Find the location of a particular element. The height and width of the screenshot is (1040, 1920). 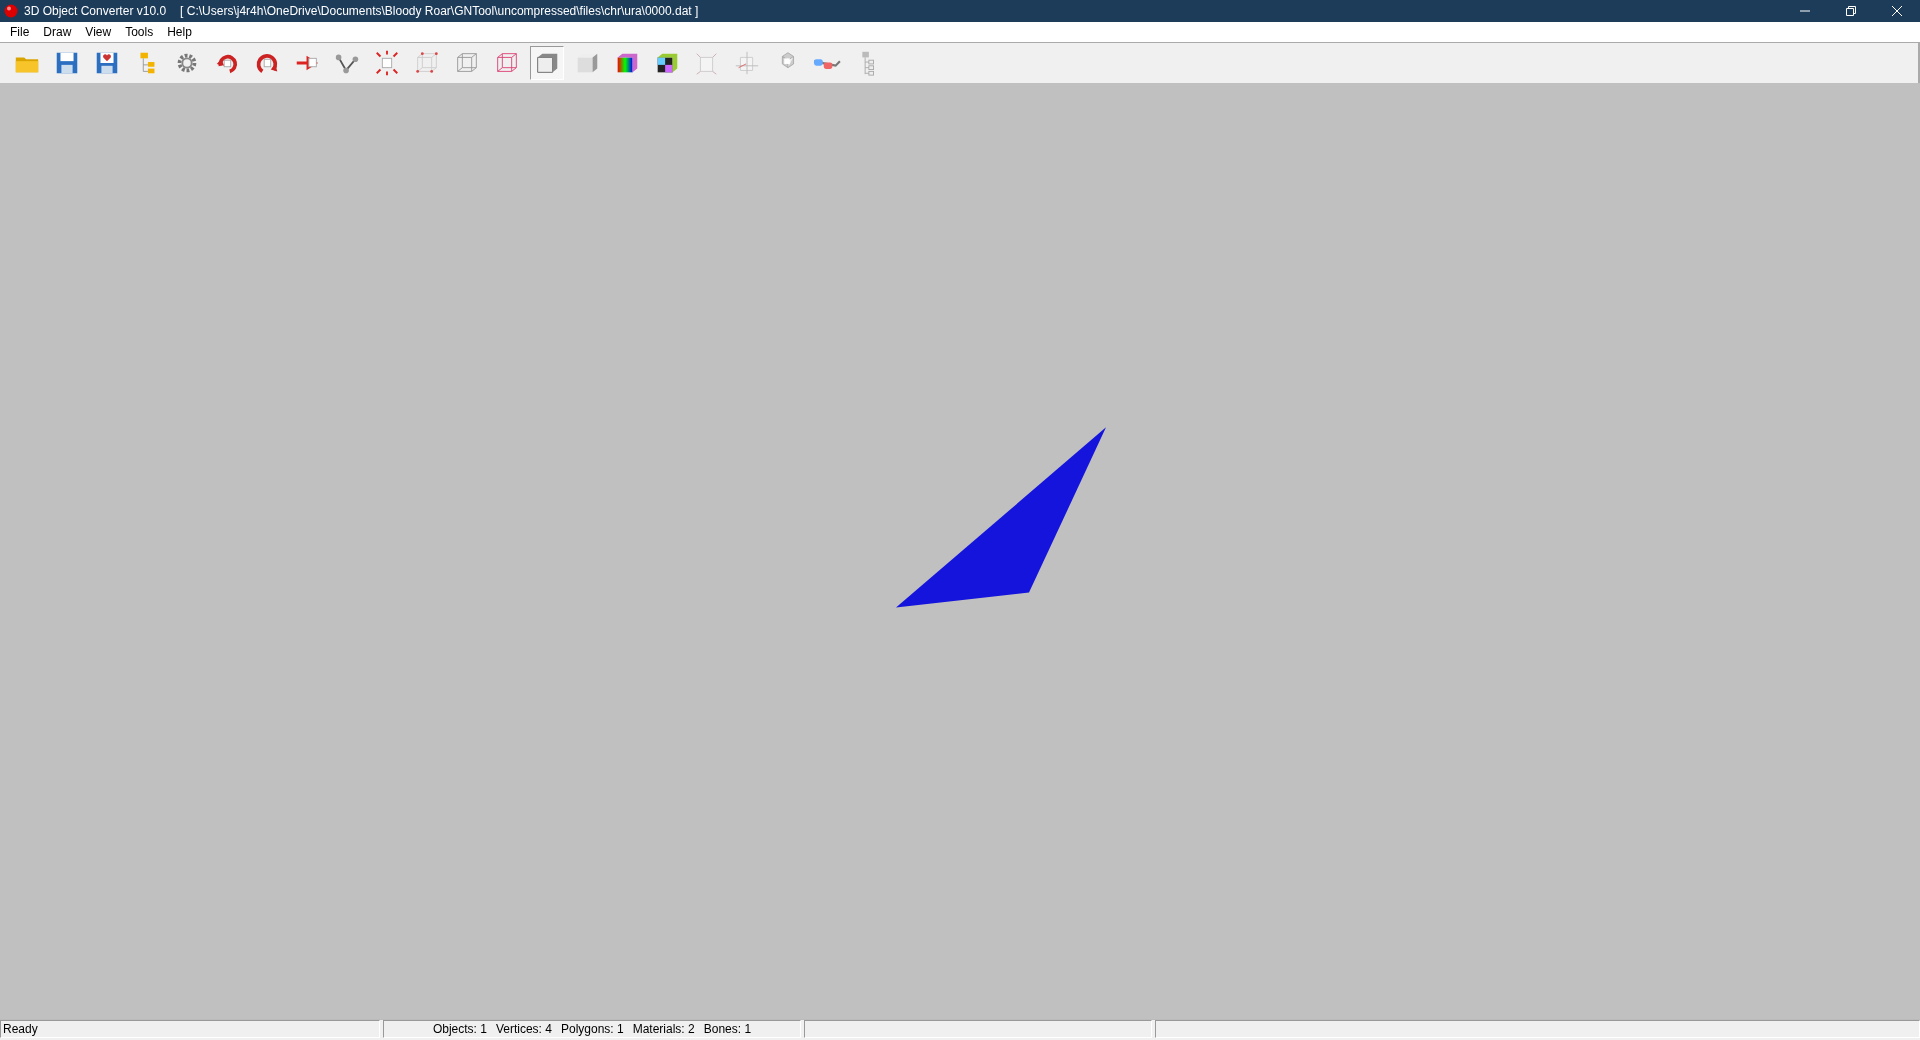

menu-item: View is located at coordinates (98, 32).